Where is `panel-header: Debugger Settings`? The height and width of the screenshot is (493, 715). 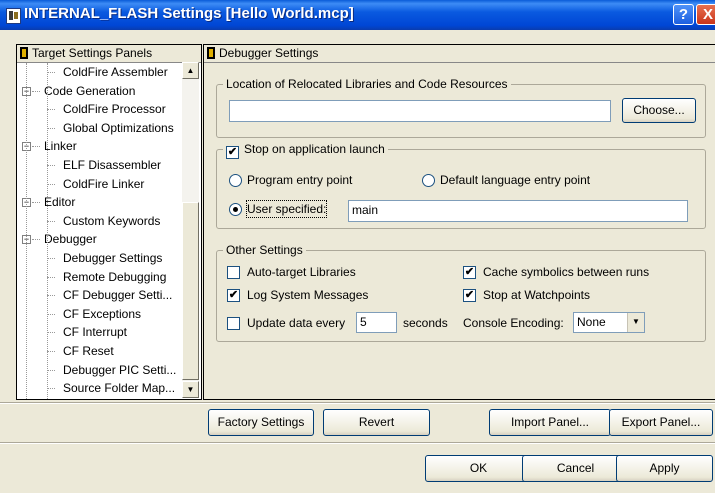 panel-header: Debugger Settings is located at coordinates (459, 54).